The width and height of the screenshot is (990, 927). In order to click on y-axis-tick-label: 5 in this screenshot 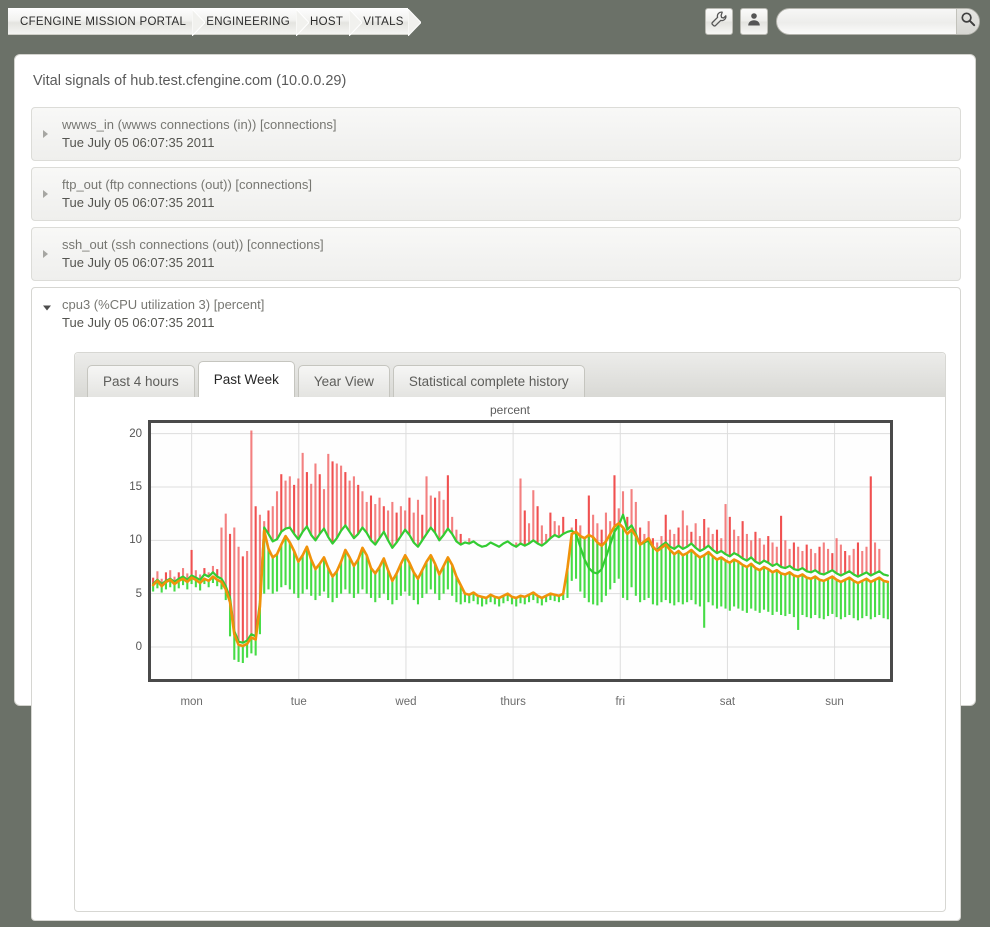, I will do `click(138, 593)`.